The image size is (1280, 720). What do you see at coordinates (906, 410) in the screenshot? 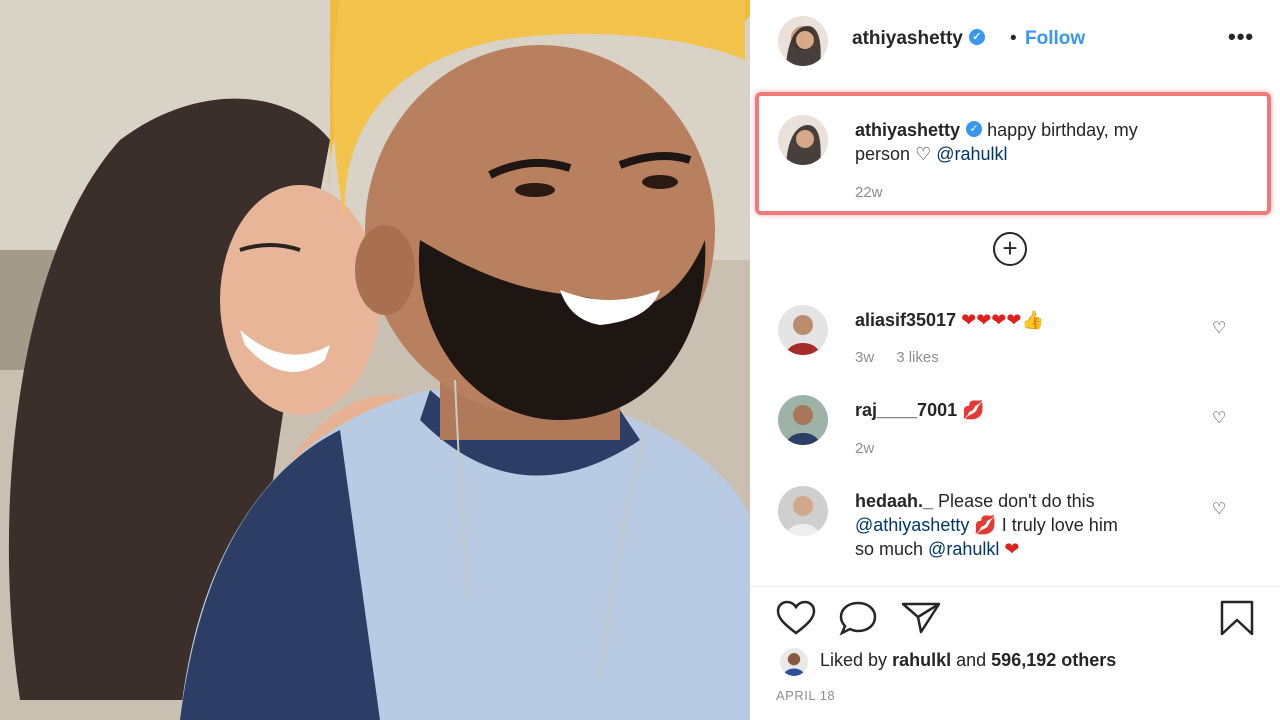
I see `comment-2-username: raj____7001` at bounding box center [906, 410].